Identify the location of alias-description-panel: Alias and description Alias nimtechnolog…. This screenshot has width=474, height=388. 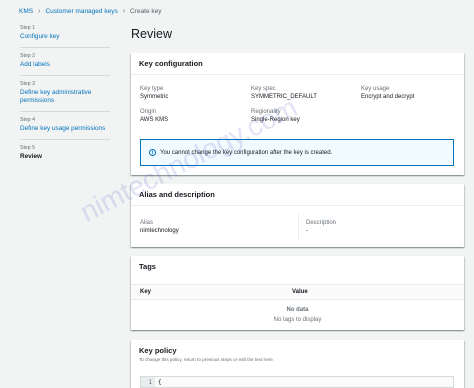
(297, 215).